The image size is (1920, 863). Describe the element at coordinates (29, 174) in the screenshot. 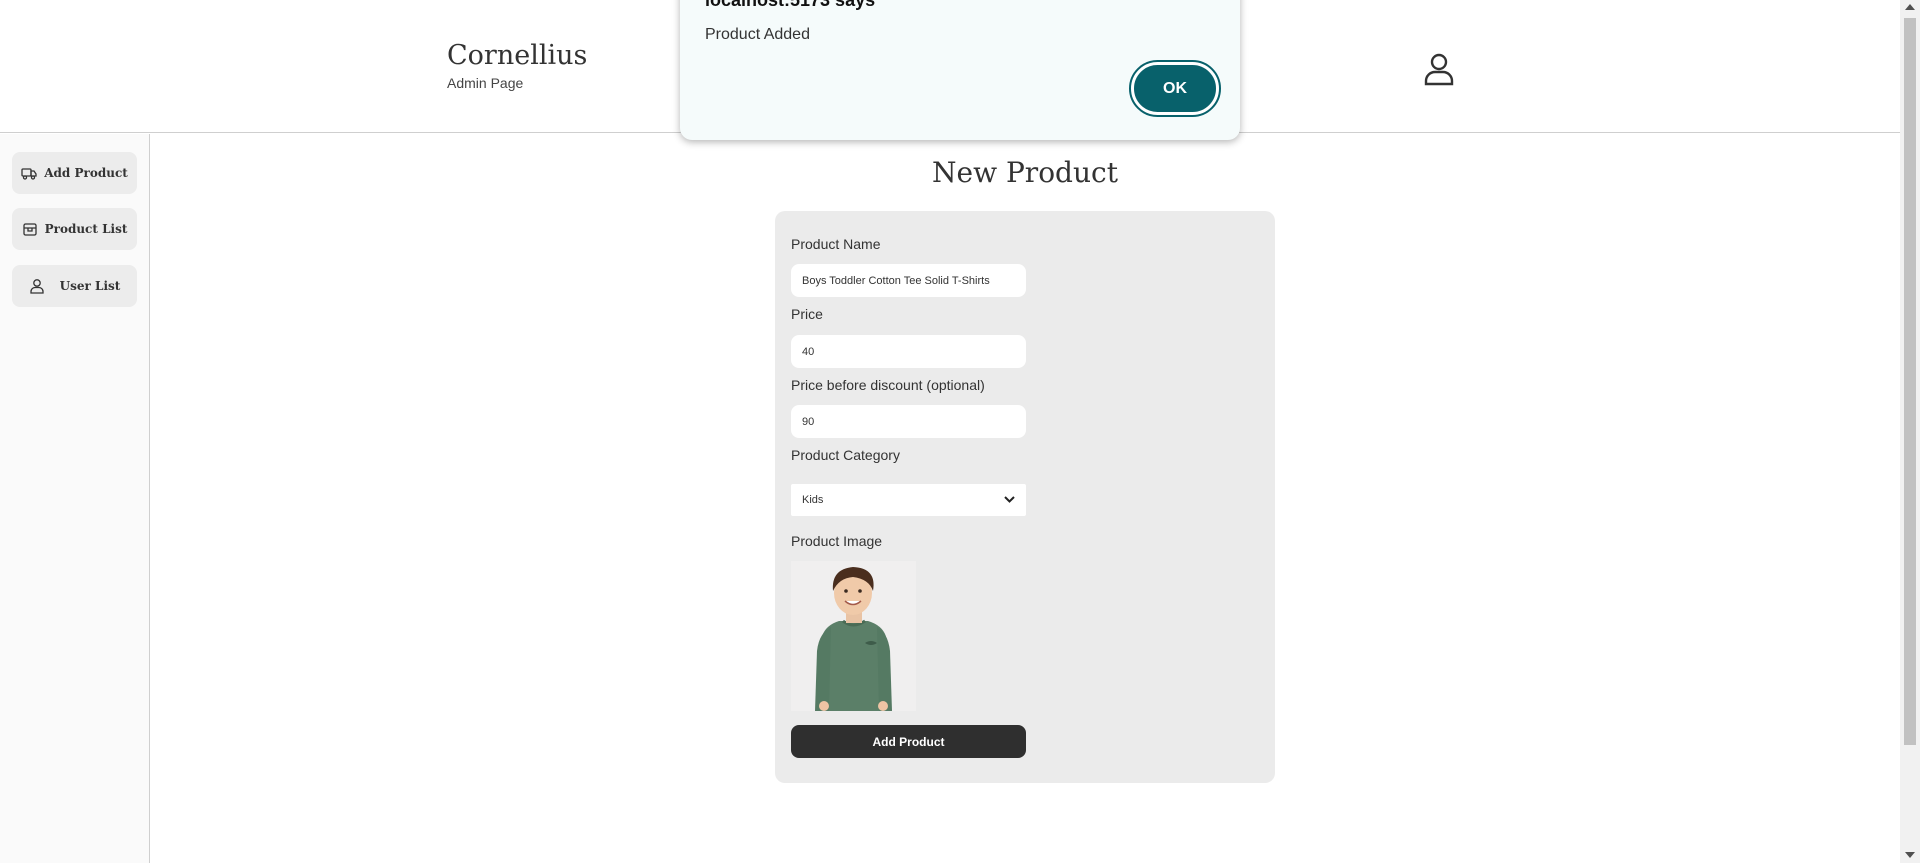

I see `truck-icon` at that location.